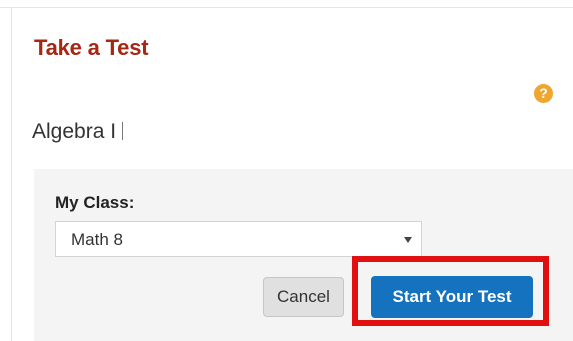 The image size is (573, 341). I want to click on test-name-text: Algebra I, so click(74, 131).